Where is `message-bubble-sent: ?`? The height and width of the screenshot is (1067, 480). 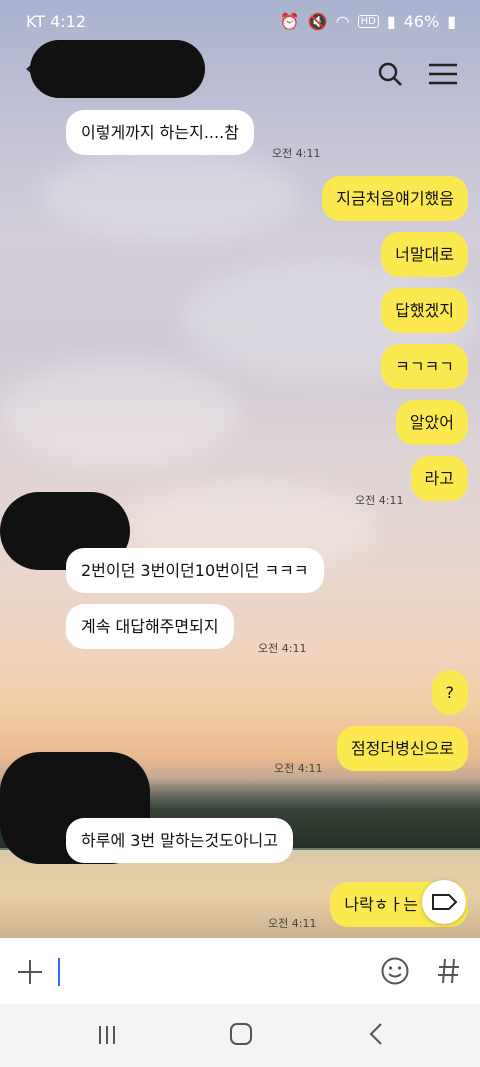
message-bubble-sent: ? is located at coordinates (449, 693).